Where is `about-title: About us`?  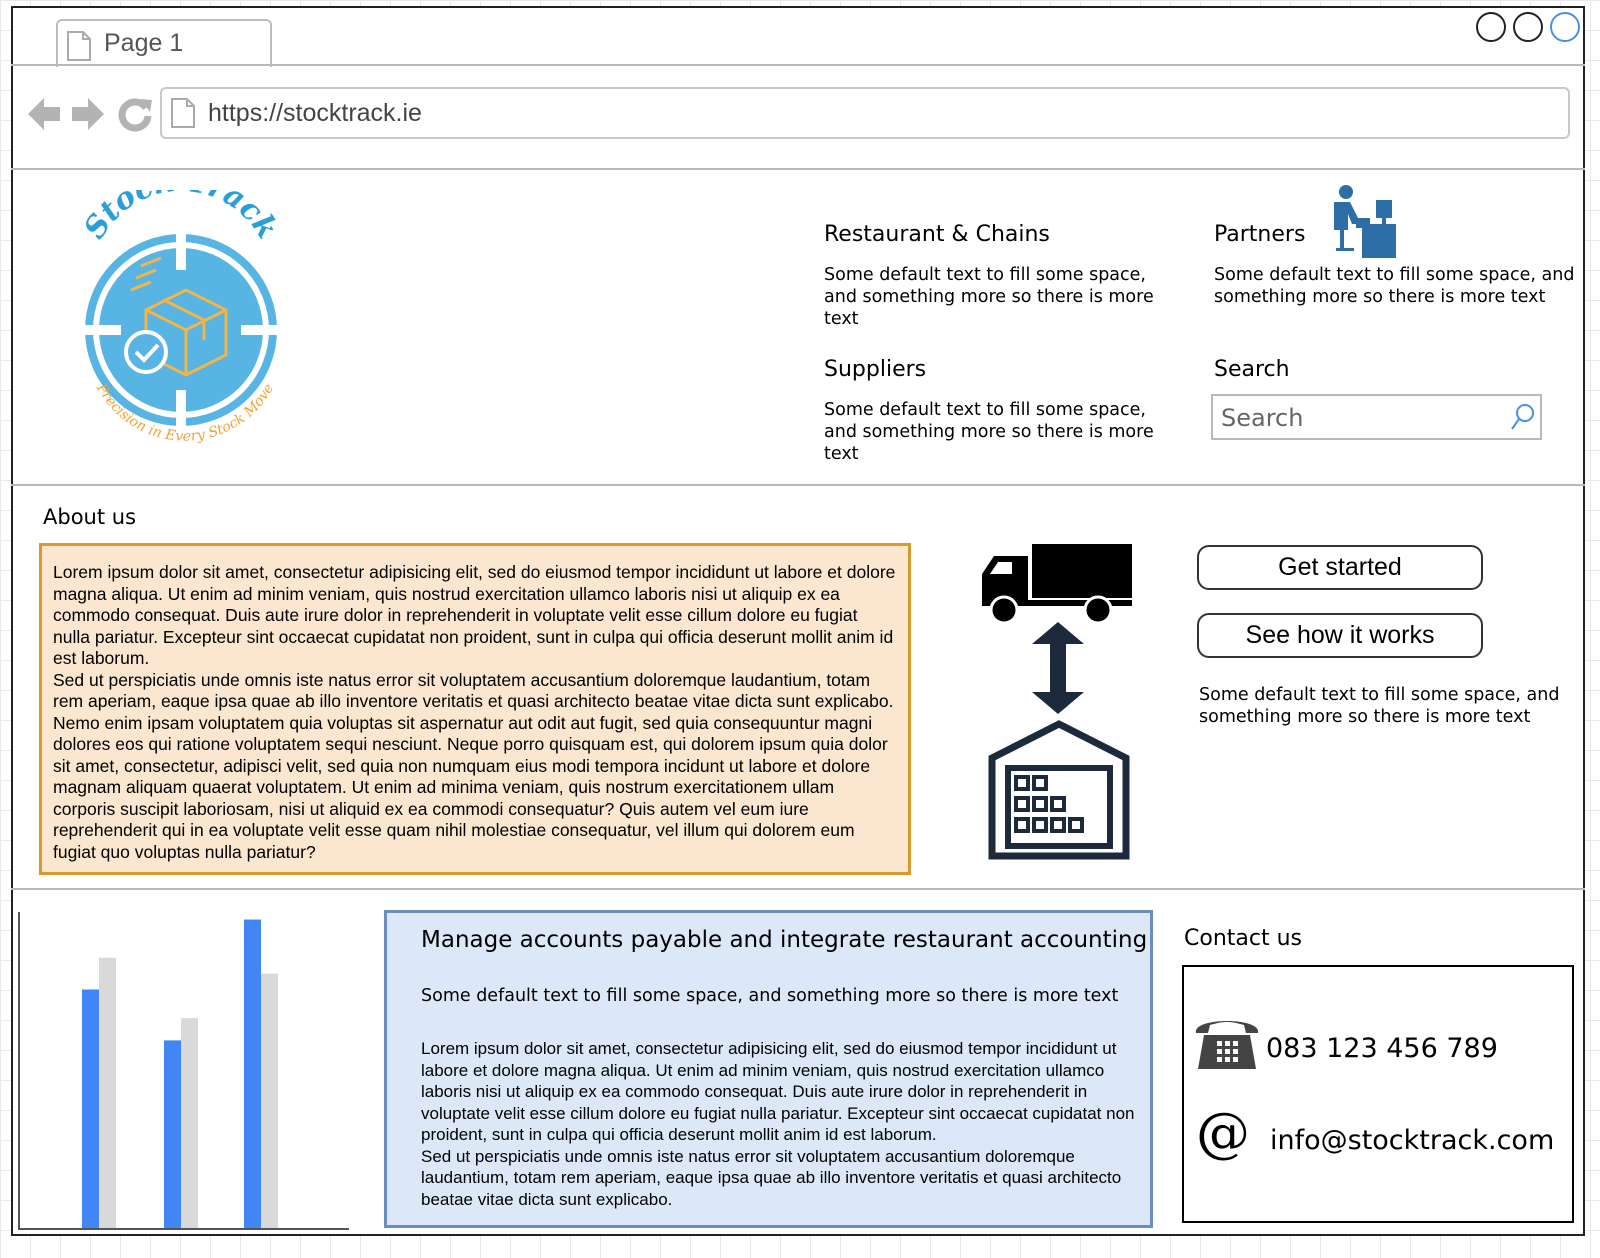 about-title: About us is located at coordinates (90, 517).